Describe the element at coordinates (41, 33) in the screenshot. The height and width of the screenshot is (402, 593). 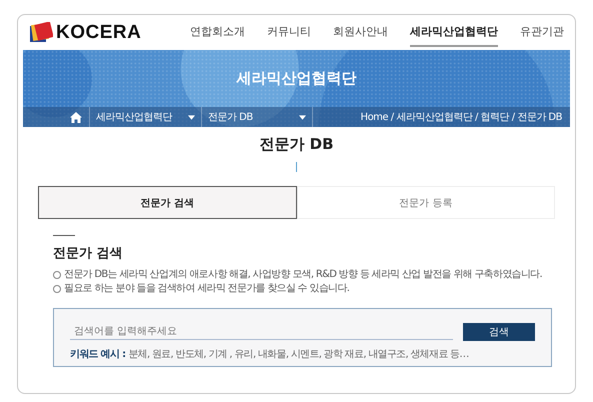
I see `logo-icon` at that location.